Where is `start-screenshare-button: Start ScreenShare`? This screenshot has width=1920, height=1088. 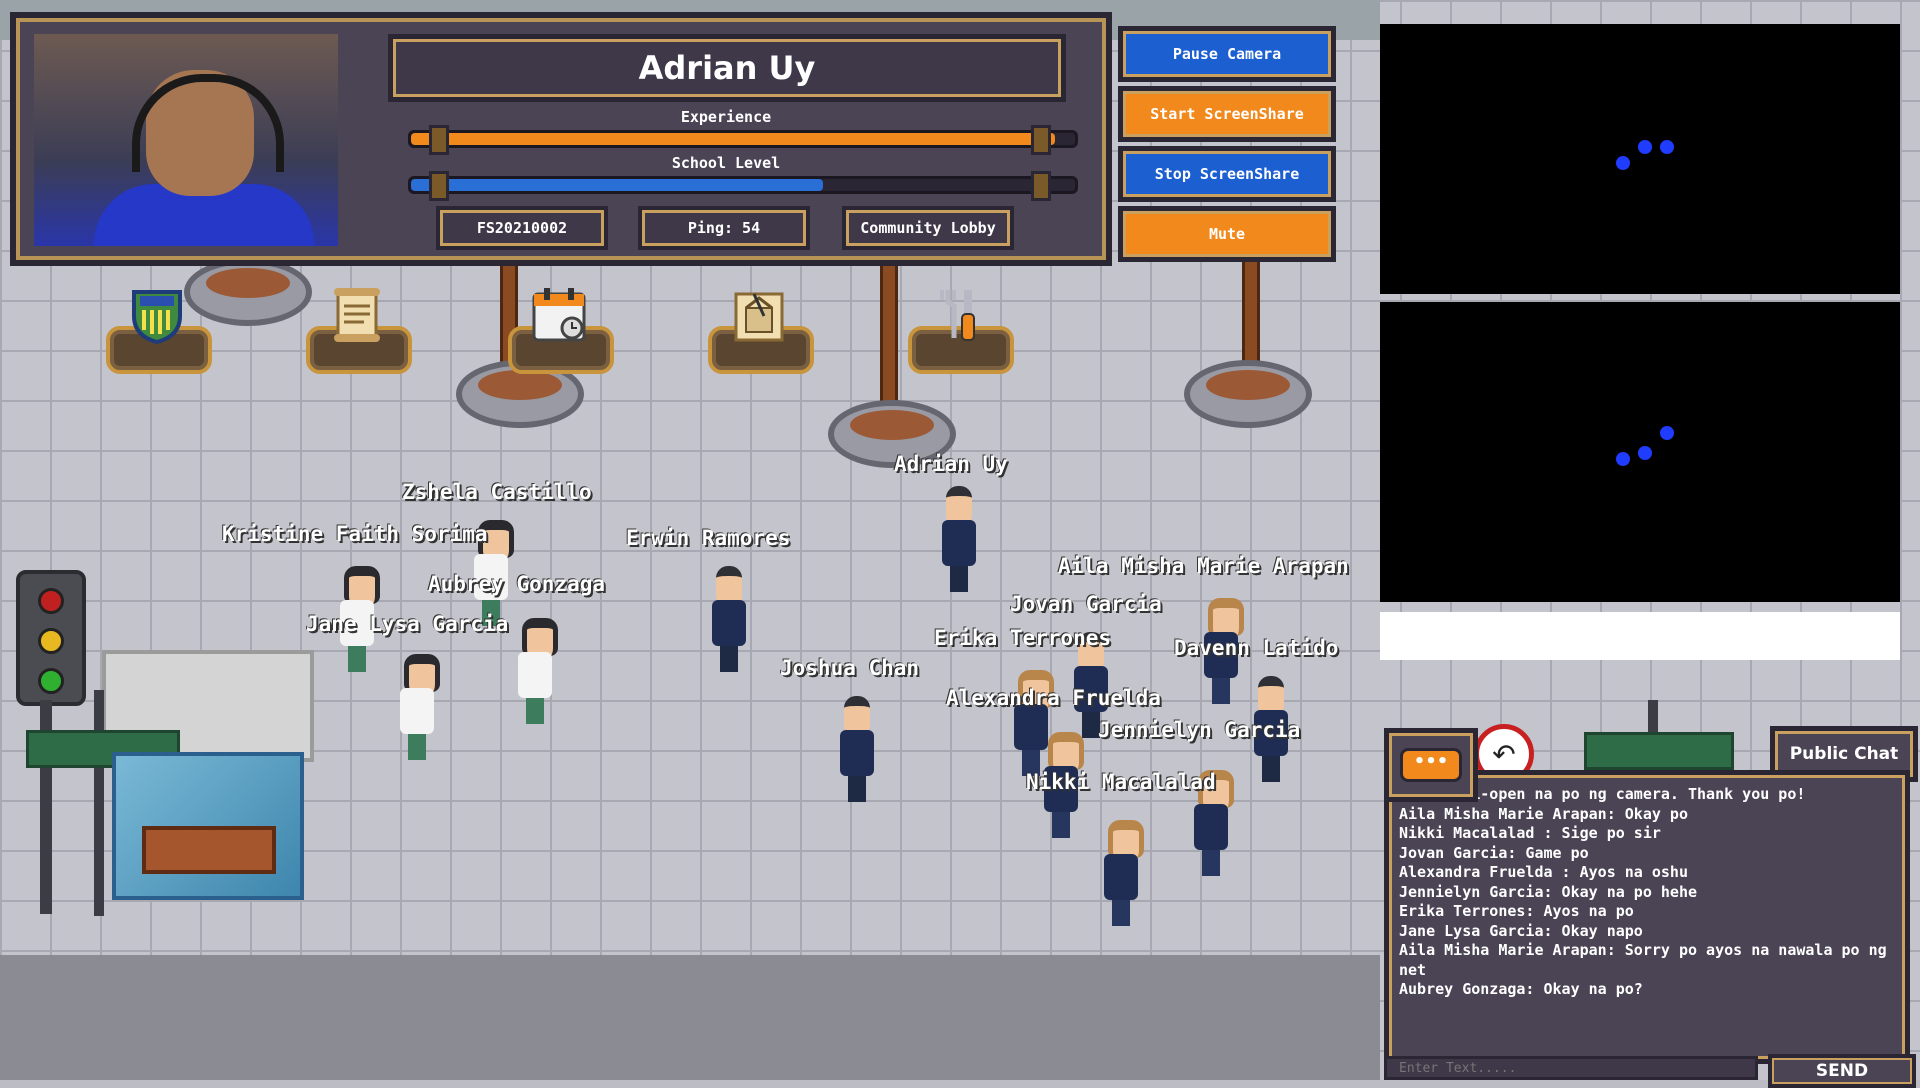
start-screenshare-button: Start ScreenShare is located at coordinates (1227, 114).